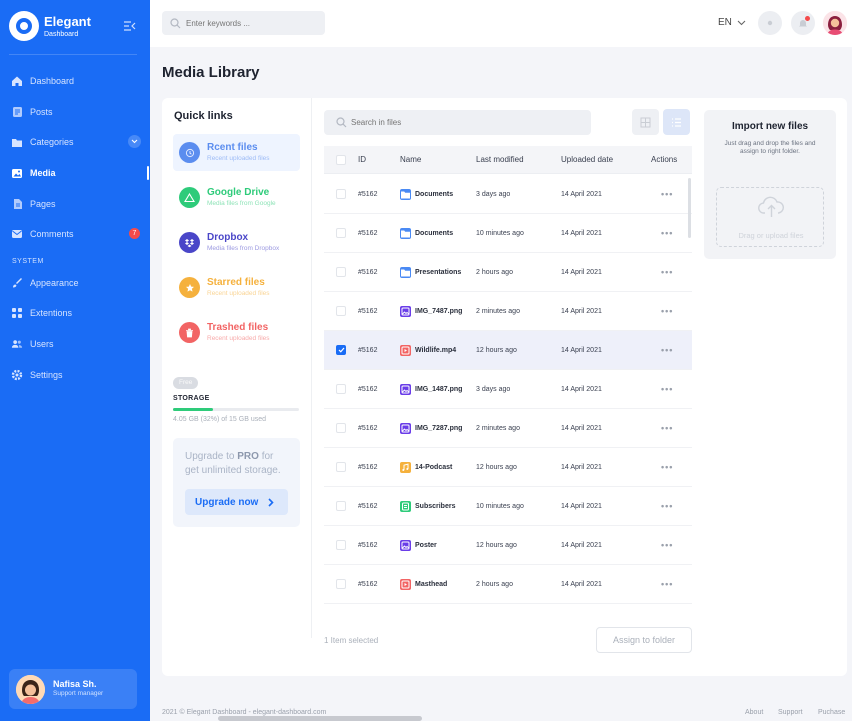 Image resolution: width=852 pixels, height=721 pixels. What do you see at coordinates (75, 142) in the screenshot?
I see `sidebar-item-categories: Categories` at bounding box center [75, 142].